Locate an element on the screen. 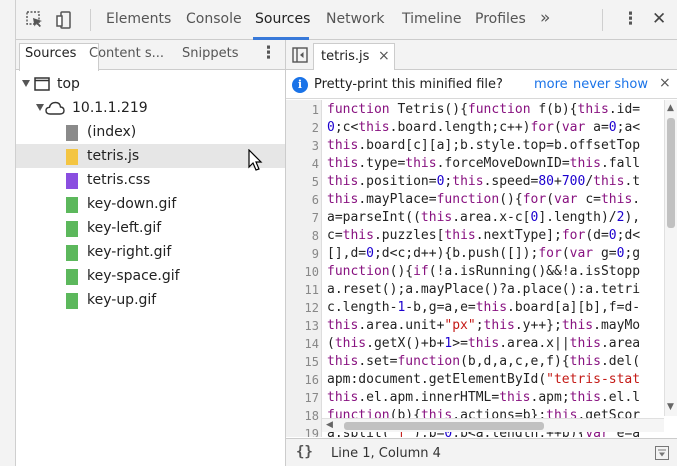  navigator-menu-button: ⋮ is located at coordinates (268, 53).